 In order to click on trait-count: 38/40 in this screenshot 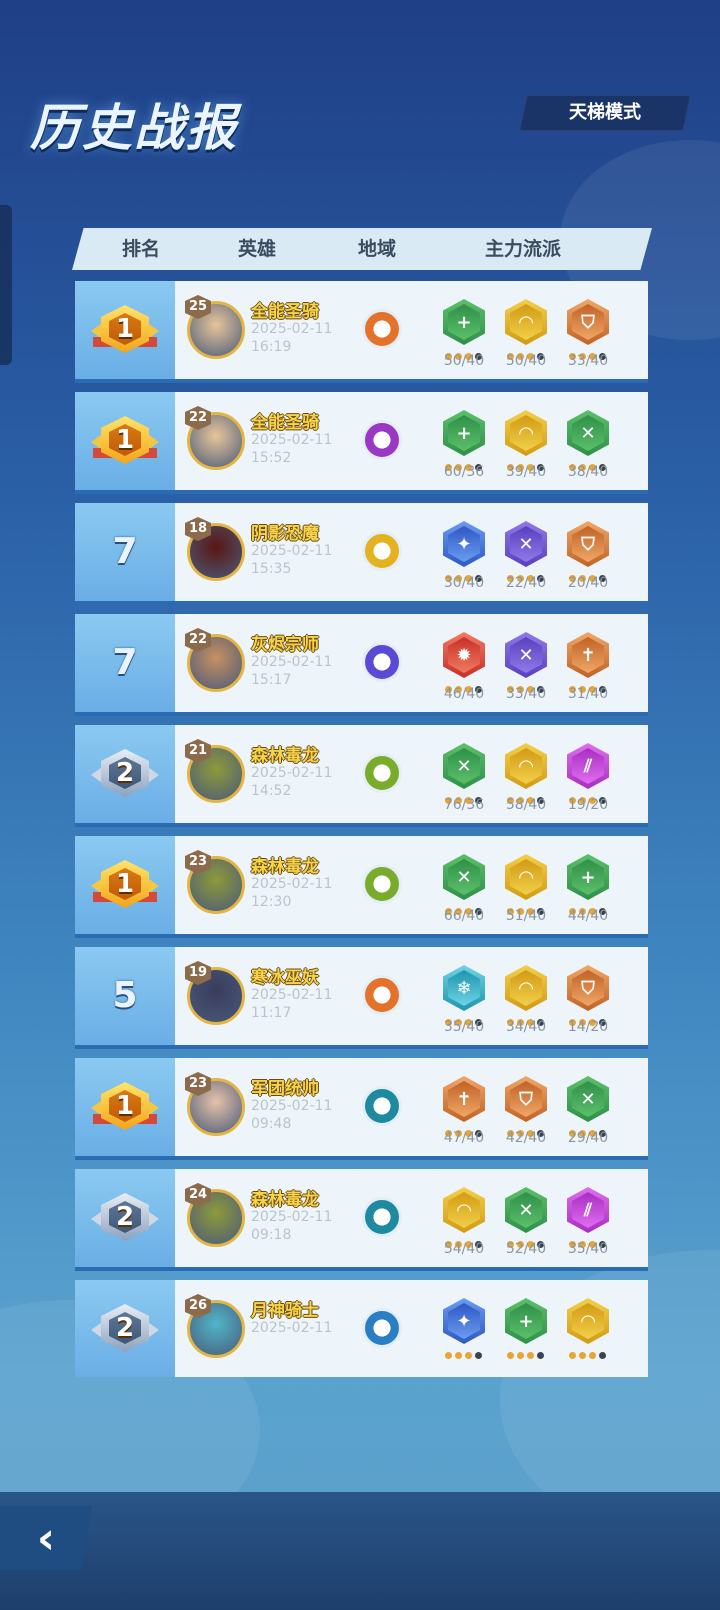, I will do `click(588, 472)`.